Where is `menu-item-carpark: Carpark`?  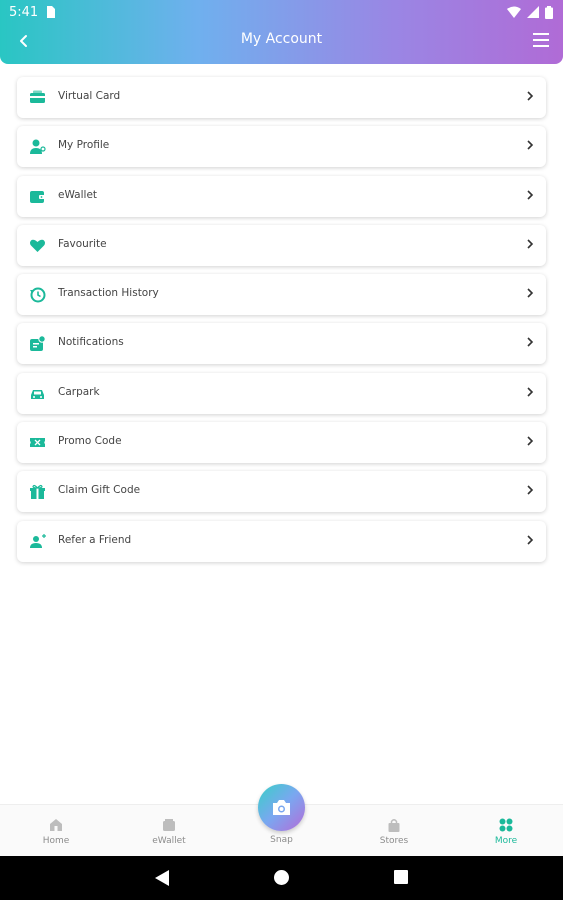
menu-item-carpark: Carpark is located at coordinates (281, 393).